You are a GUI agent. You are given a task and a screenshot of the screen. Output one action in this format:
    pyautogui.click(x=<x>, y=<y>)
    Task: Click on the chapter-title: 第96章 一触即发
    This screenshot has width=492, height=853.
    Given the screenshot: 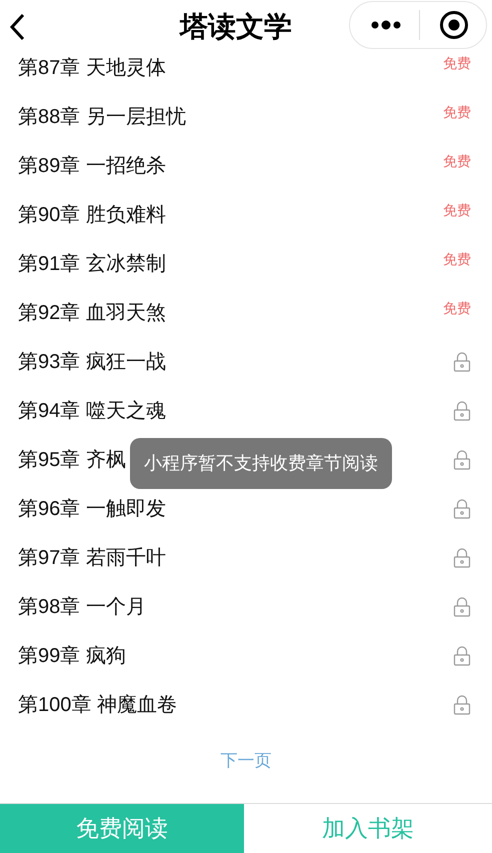 What is the action you would take?
    pyautogui.click(x=92, y=509)
    